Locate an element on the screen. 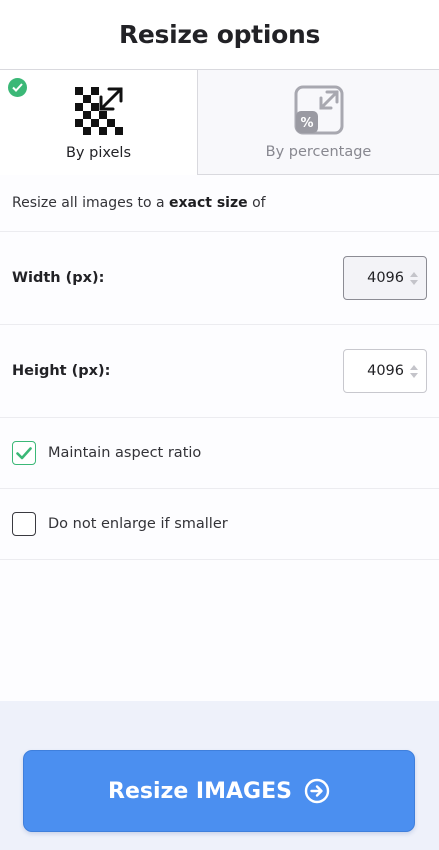 The image size is (439, 850). tab-by-pixels: By pixels is located at coordinates (99, 122).